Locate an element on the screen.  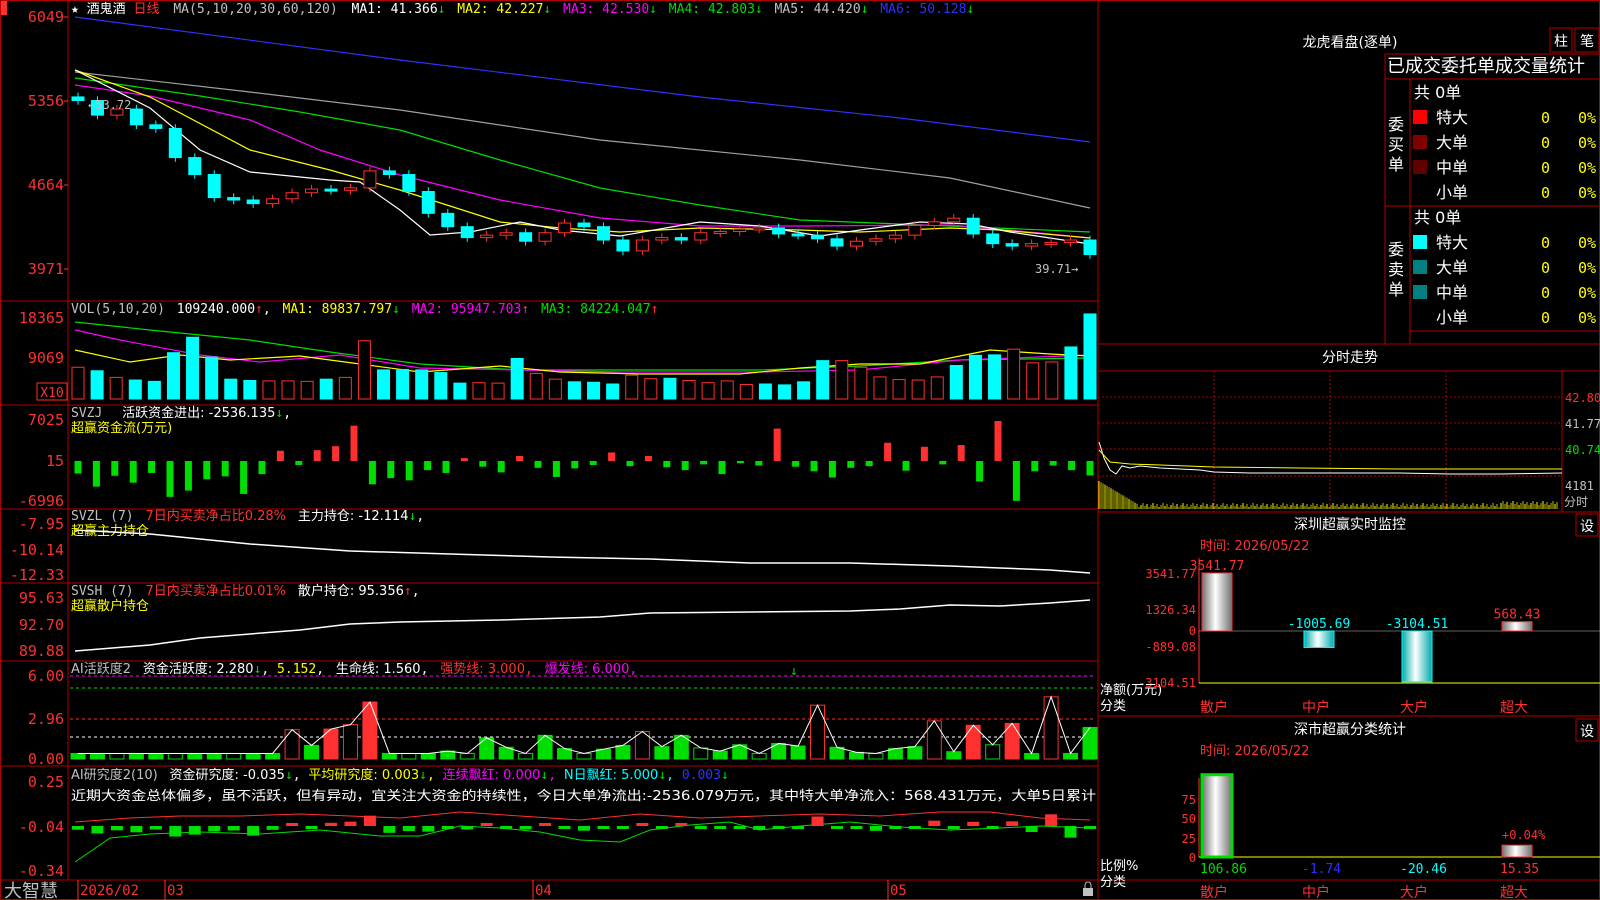
ma6-label: MA6: 50.128 is located at coordinates (923, 9).